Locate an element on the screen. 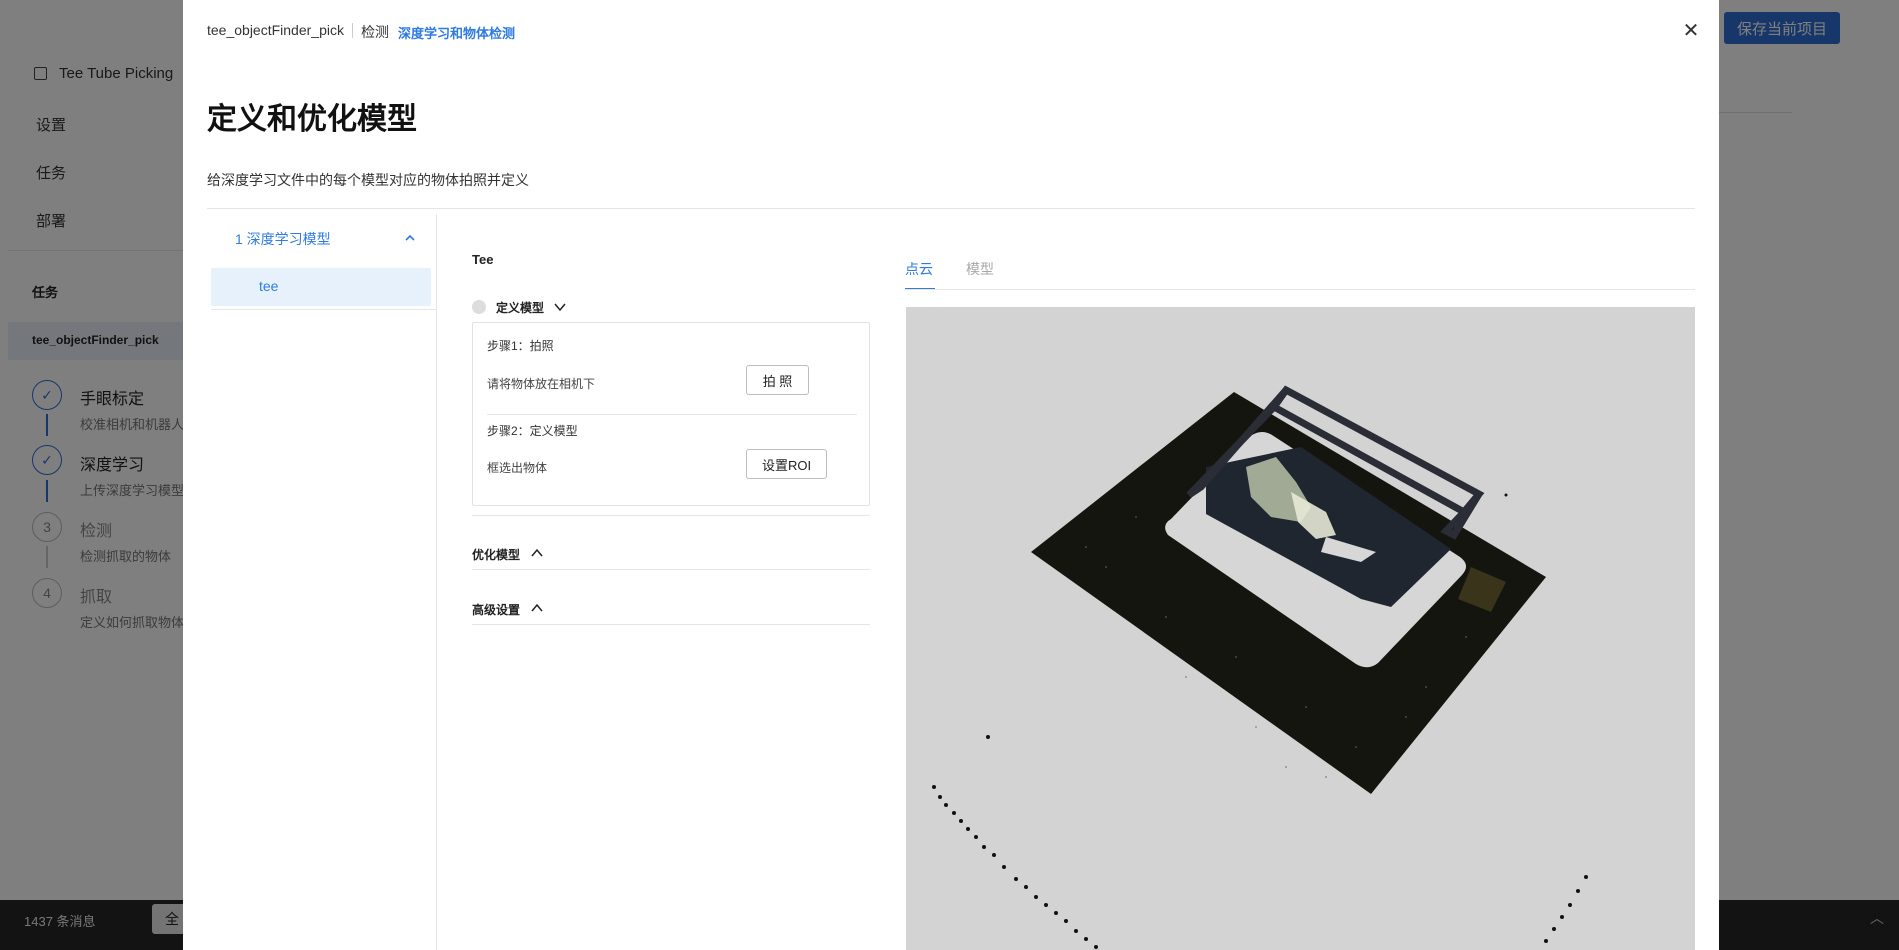  step1-desc: 请将物体放在相机下 is located at coordinates (541, 384).